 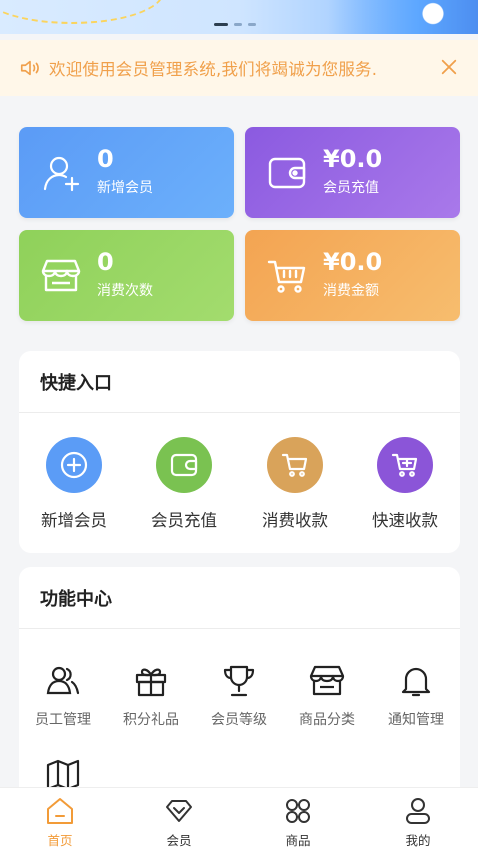 I want to click on banner-illustration, so click(x=403, y=17).